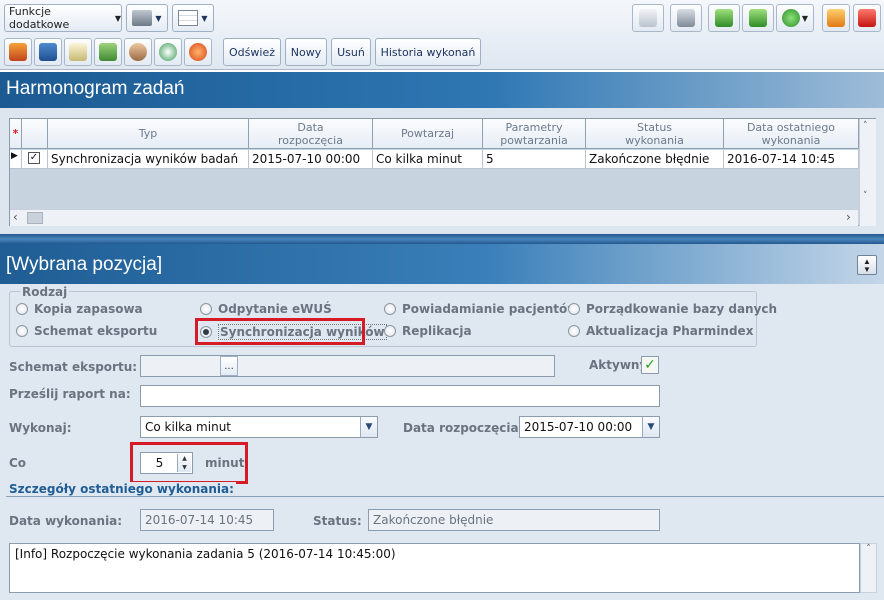 This screenshot has height=600, width=884. I want to click on schedule-title: Harmonogram zadań, so click(442, 90).